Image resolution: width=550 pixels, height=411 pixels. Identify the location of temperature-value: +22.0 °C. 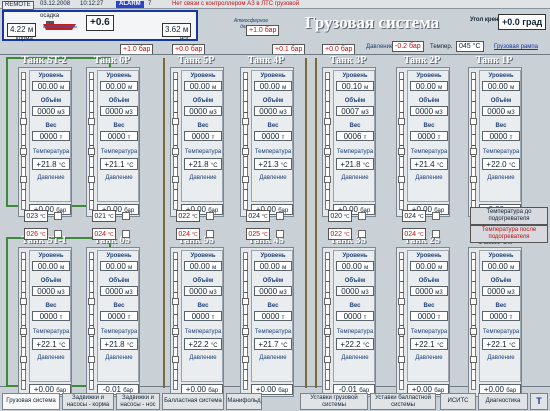
(501, 164).